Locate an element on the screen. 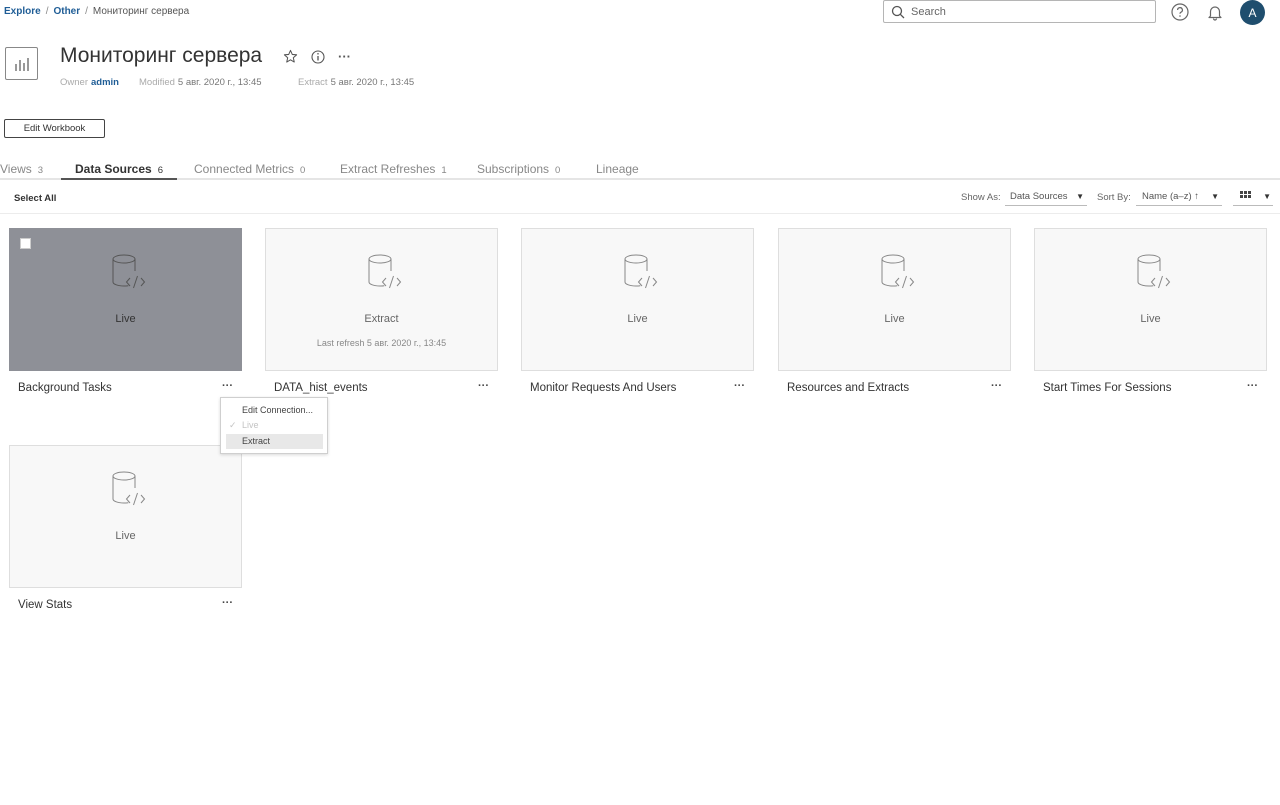 Image resolution: width=1280 pixels, height=805 pixels. search-box is located at coordinates (1019, 11).